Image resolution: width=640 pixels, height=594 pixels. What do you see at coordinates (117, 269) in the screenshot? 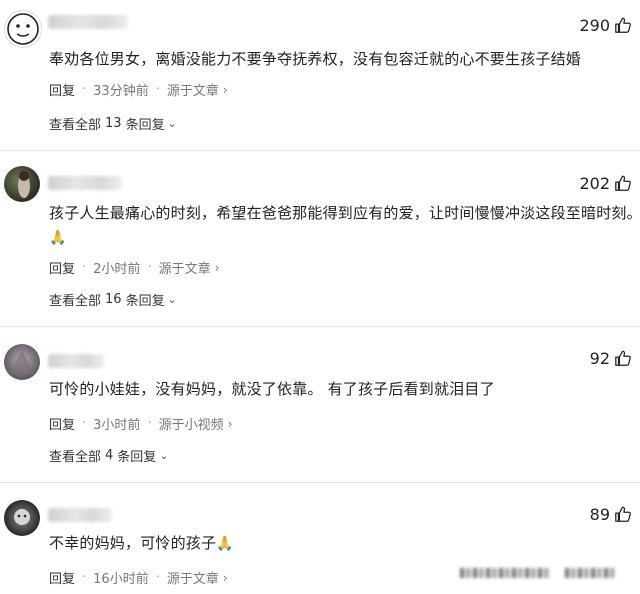
I see `comment-time: 2小时前` at bounding box center [117, 269].